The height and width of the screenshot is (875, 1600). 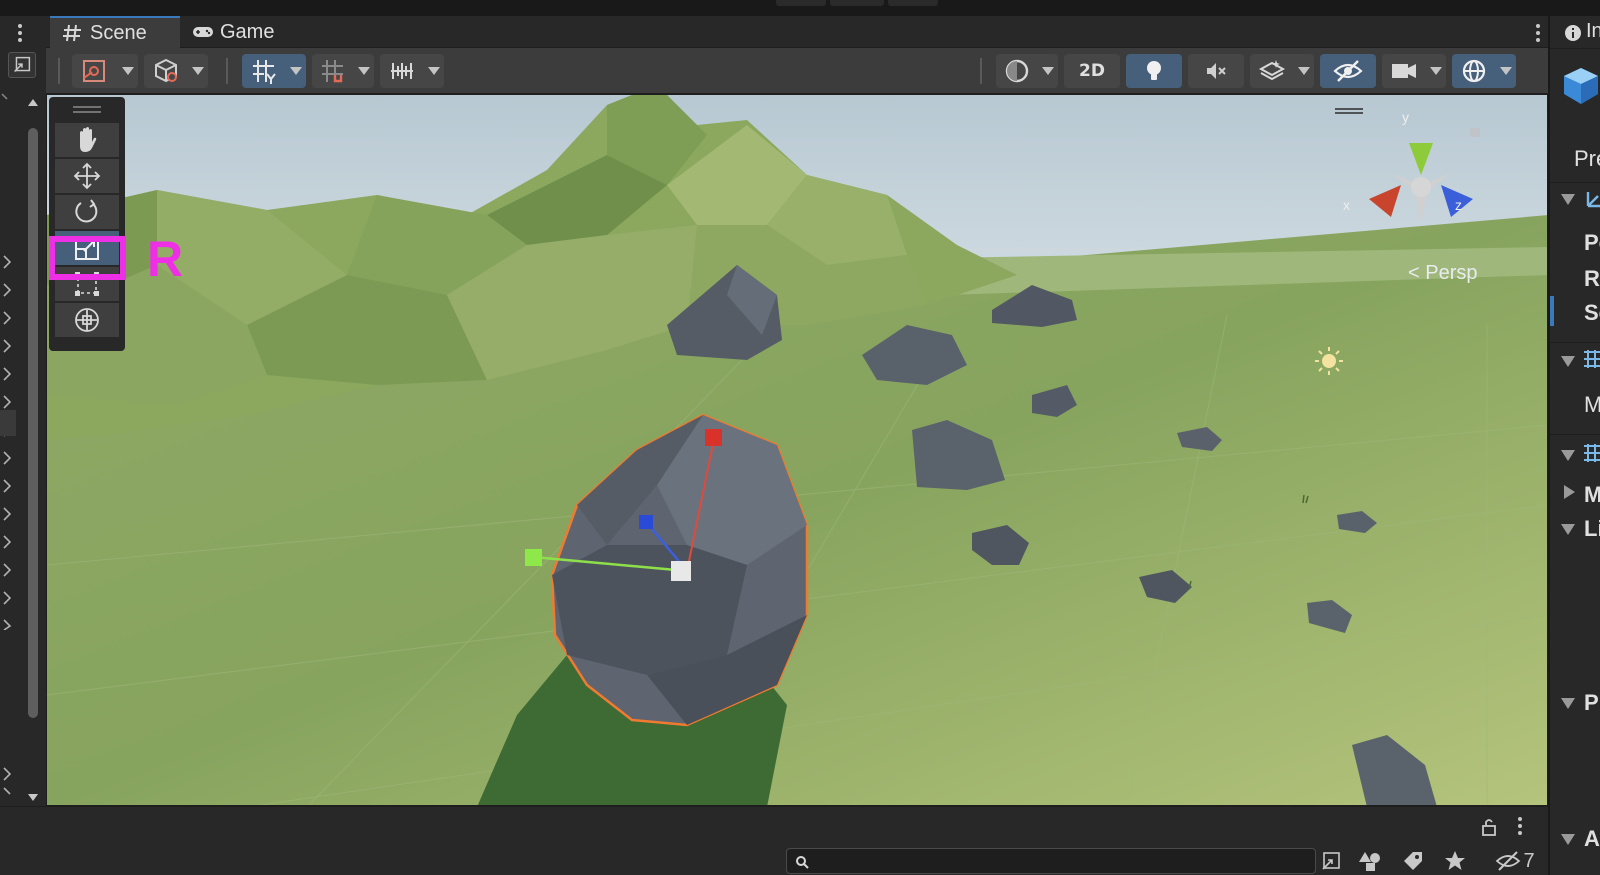 What do you see at coordinates (1569, 492) in the screenshot?
I see `collapsed-triangle-icon` at bounding box center [1569, 492].